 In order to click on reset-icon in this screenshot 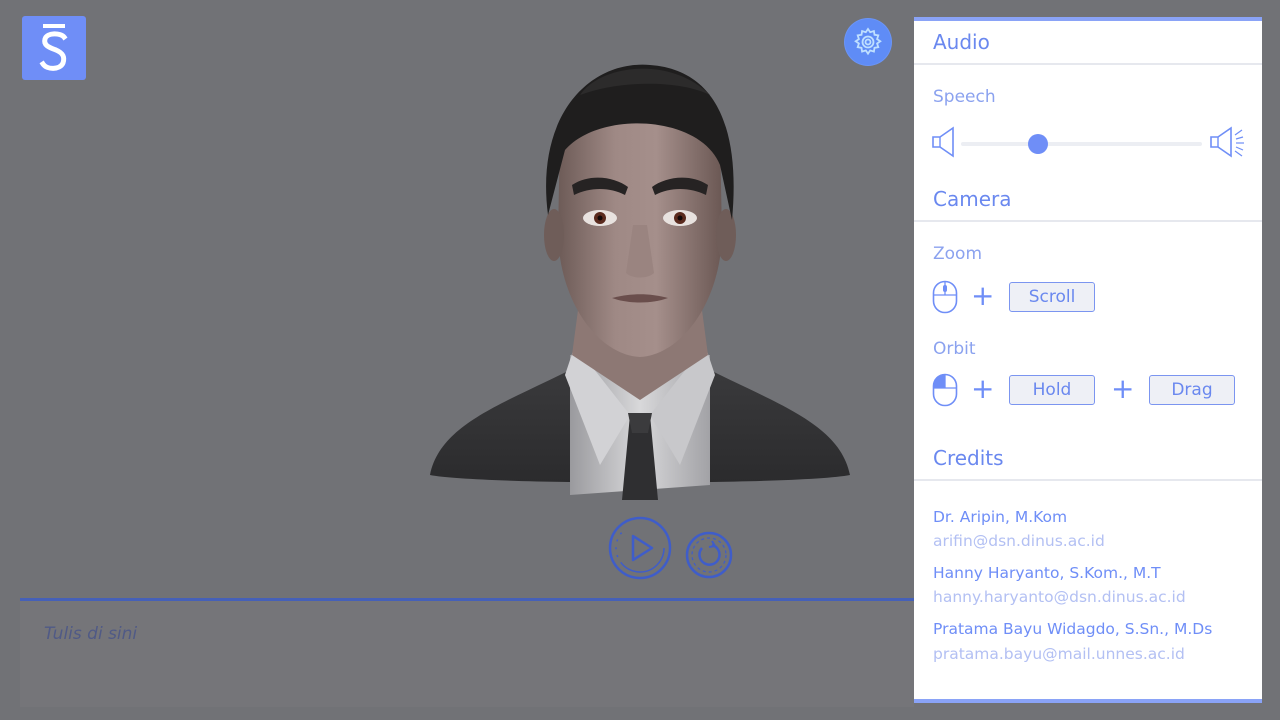, I will do `click(709, 555)`.